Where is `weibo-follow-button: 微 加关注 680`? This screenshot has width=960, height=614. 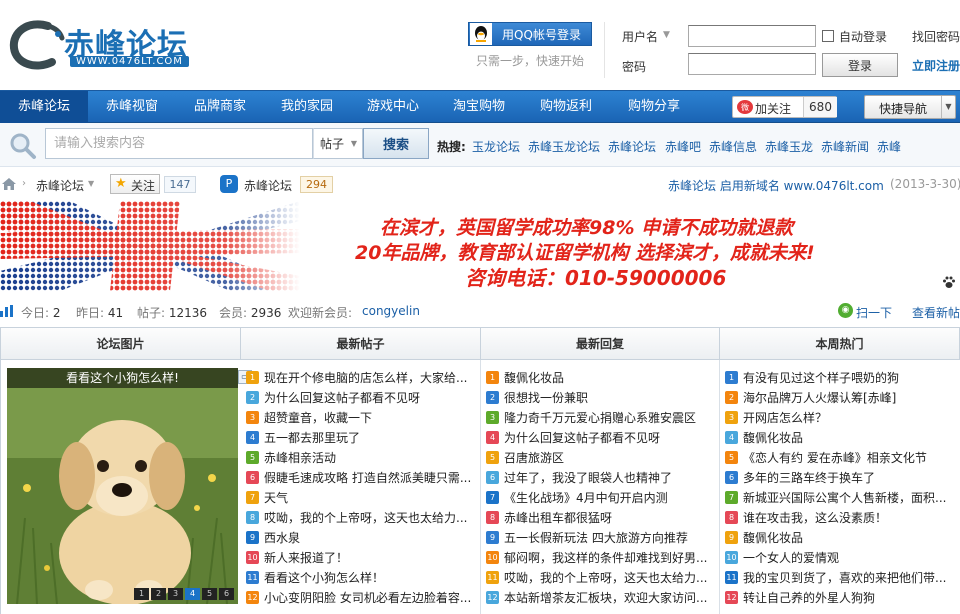 weibo-follow-button: 微 加关注 680 is located at coordinates (784, 107).